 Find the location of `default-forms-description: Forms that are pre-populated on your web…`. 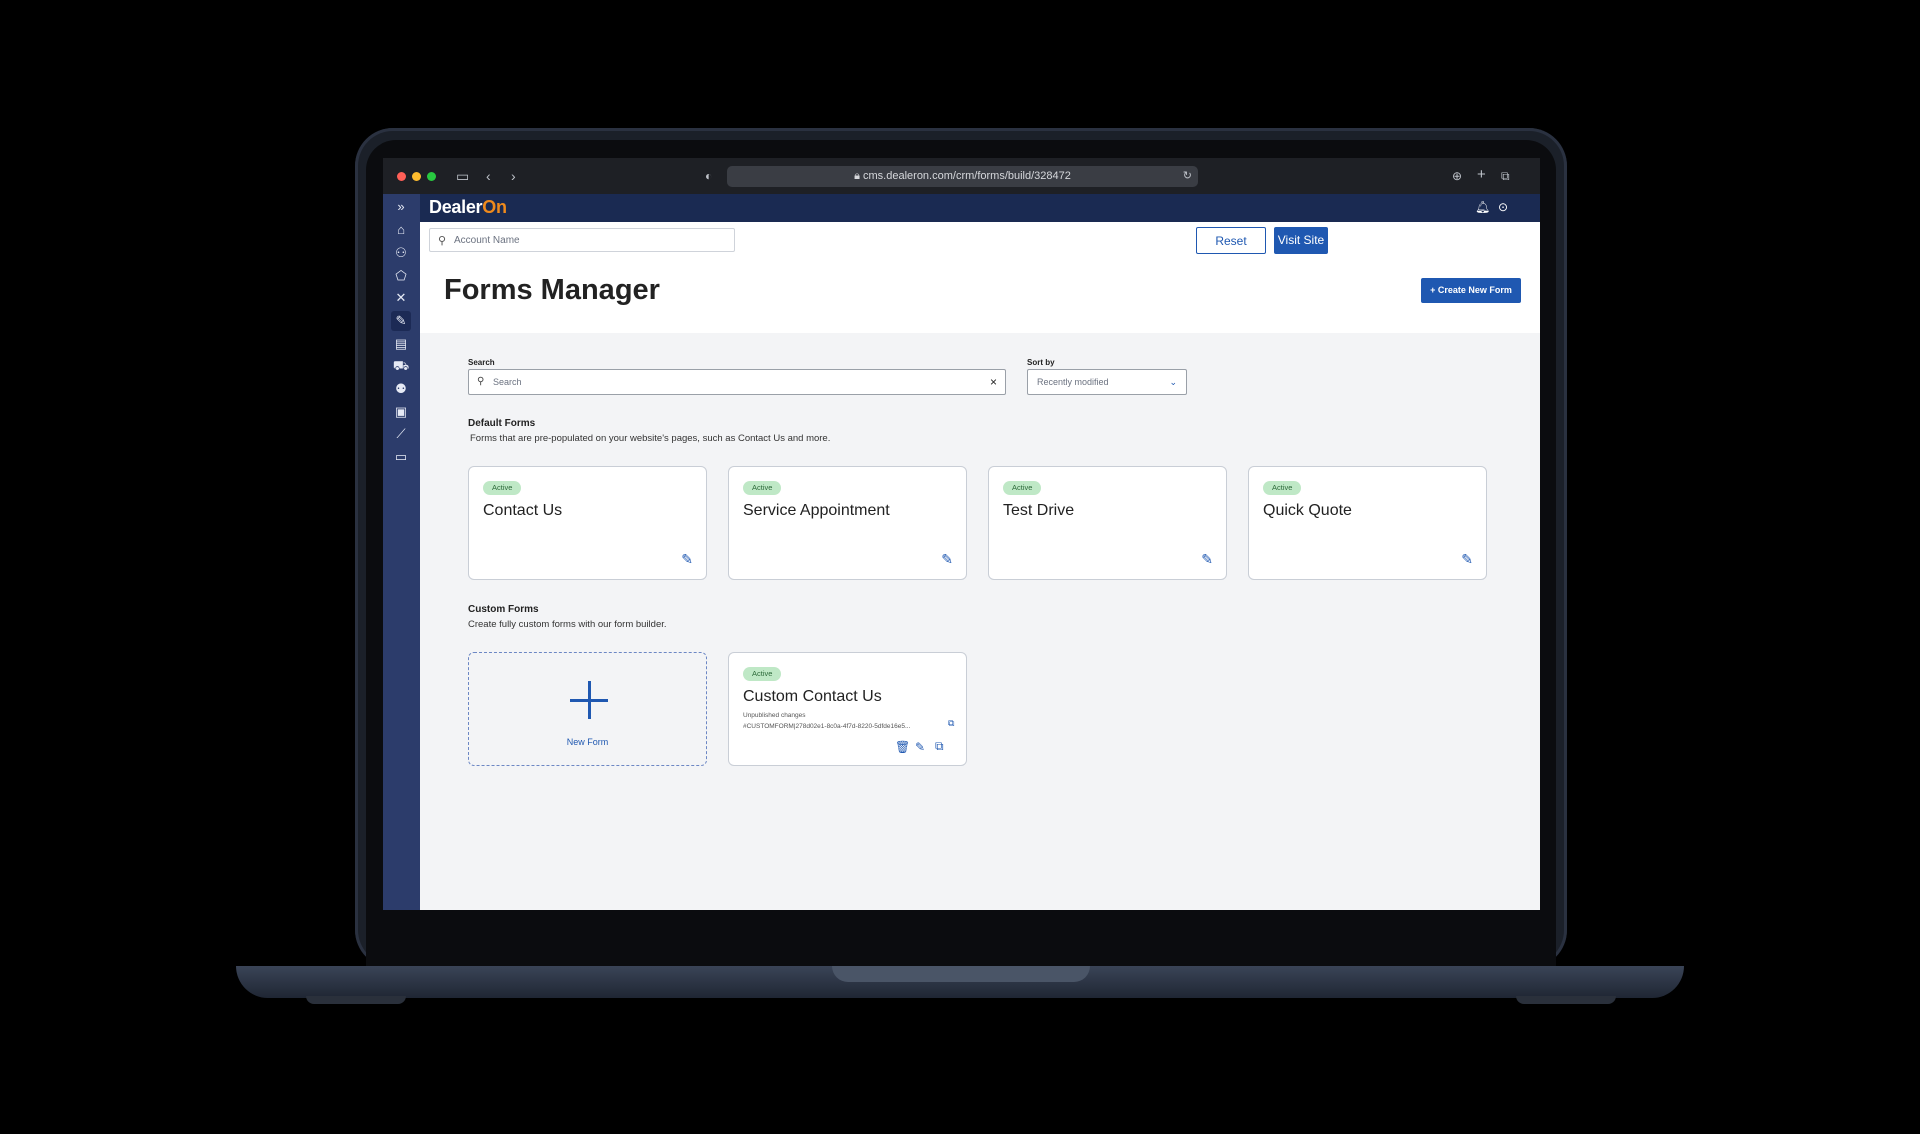

default-forms-description: Forms that are pre-populated on your web… is located at coordinates (650, 438).